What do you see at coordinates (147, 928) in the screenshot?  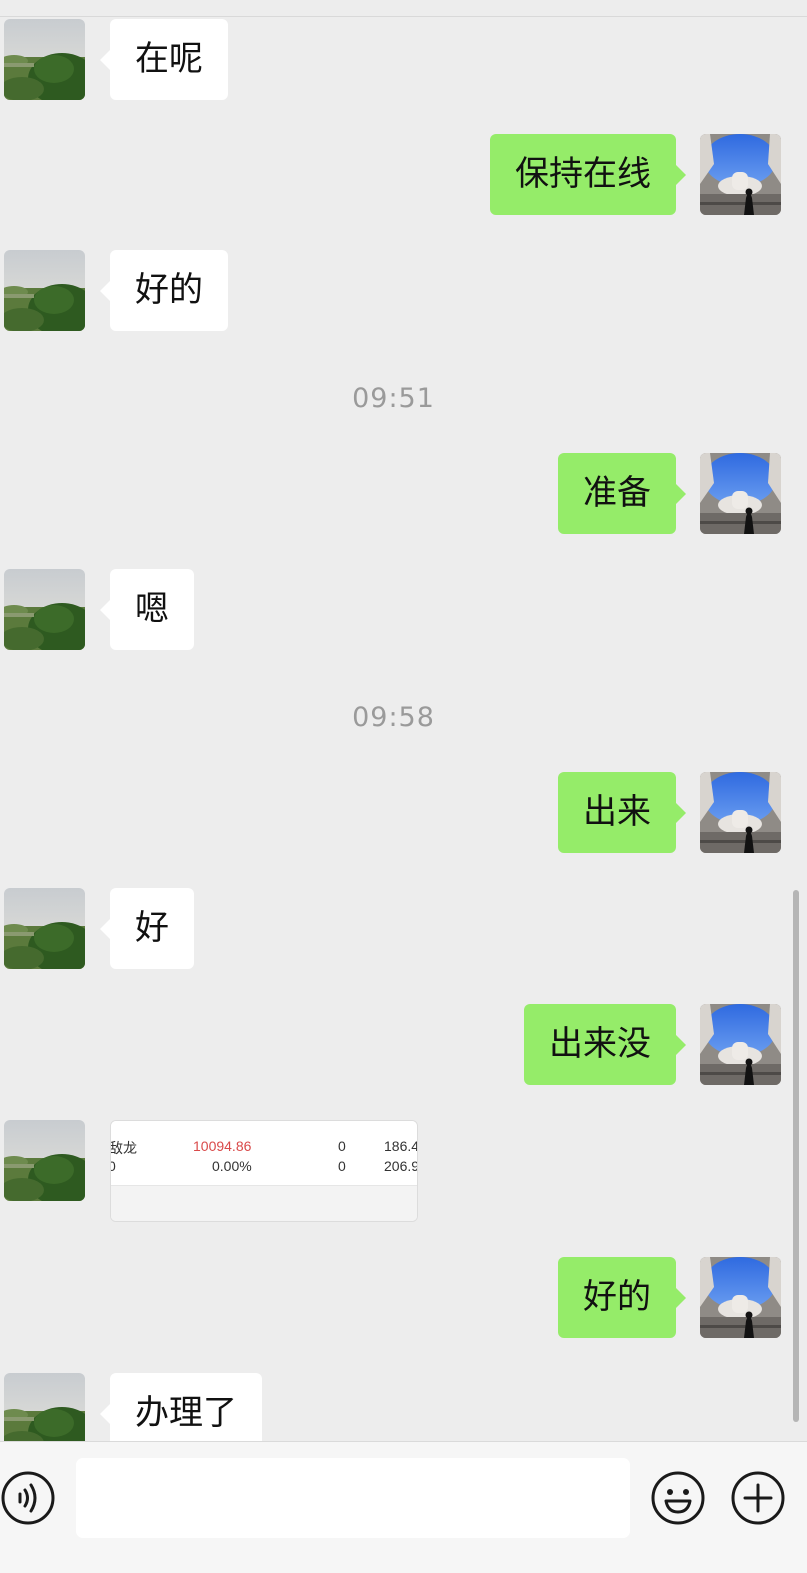 I see `incoming-message-bubble: 好` at bounding box center [147, 928].